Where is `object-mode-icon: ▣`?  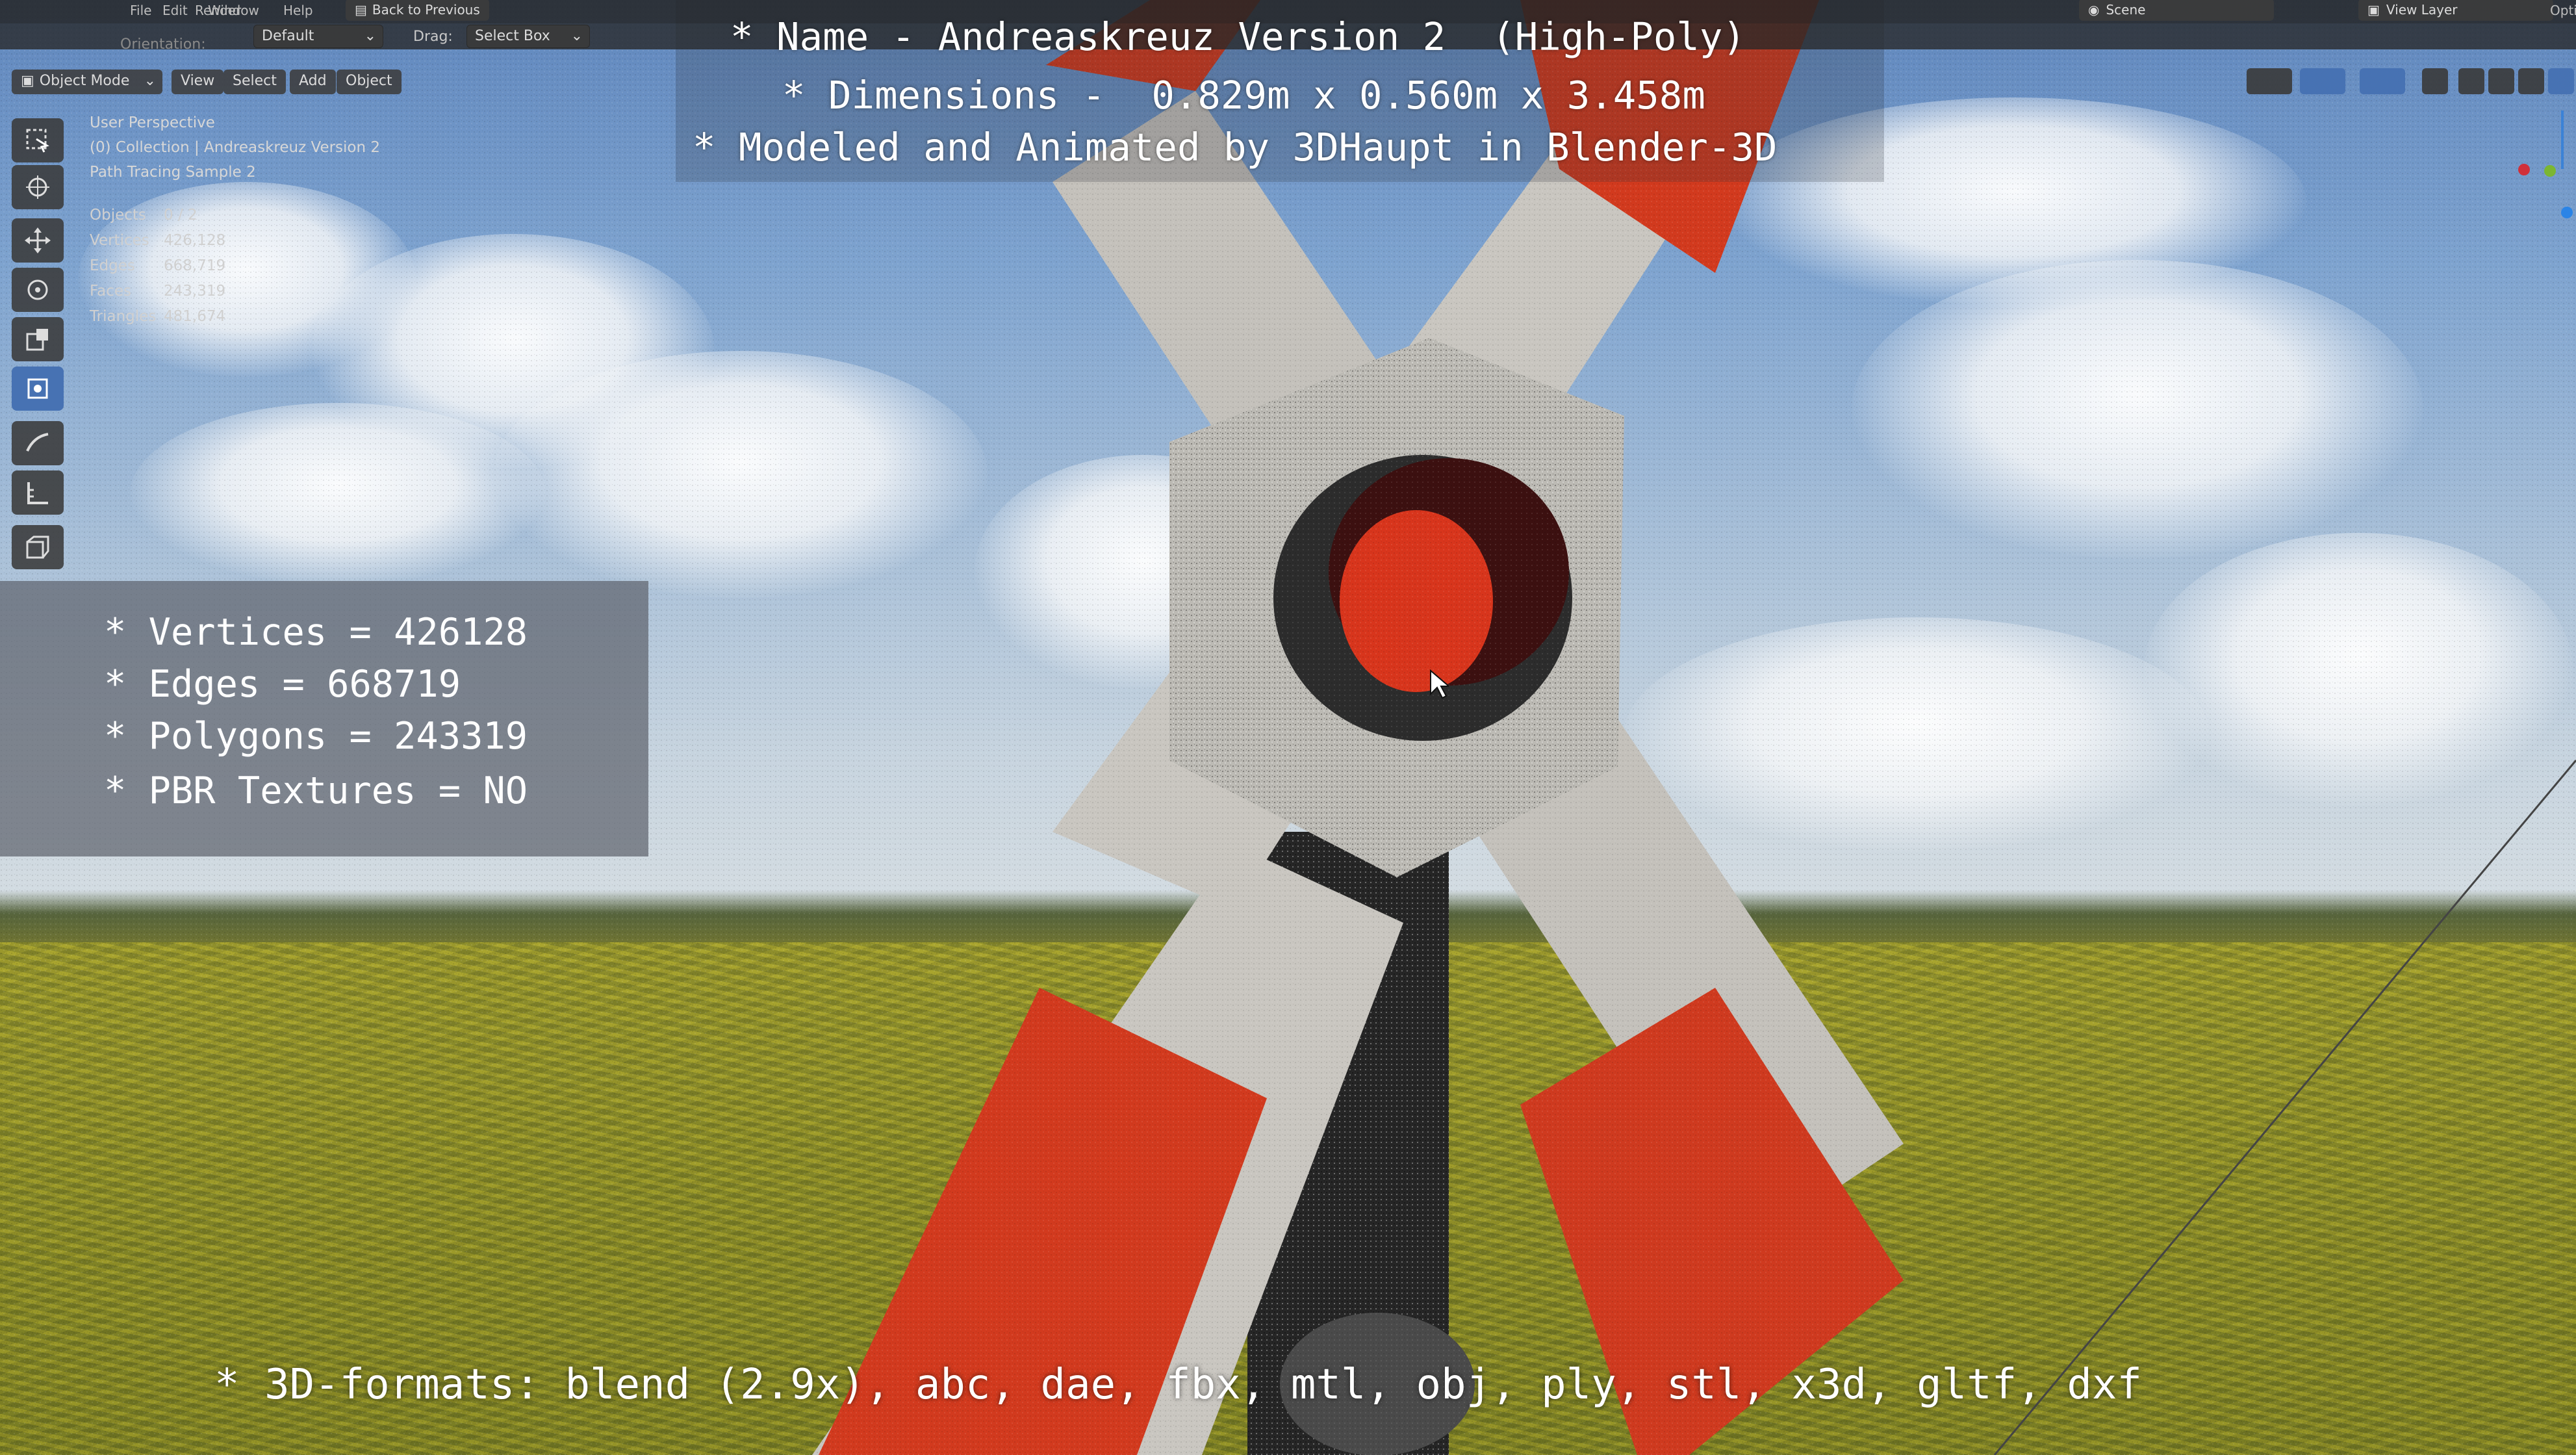 object-mode-icon: ▣ is located at coordinates (27, 81).